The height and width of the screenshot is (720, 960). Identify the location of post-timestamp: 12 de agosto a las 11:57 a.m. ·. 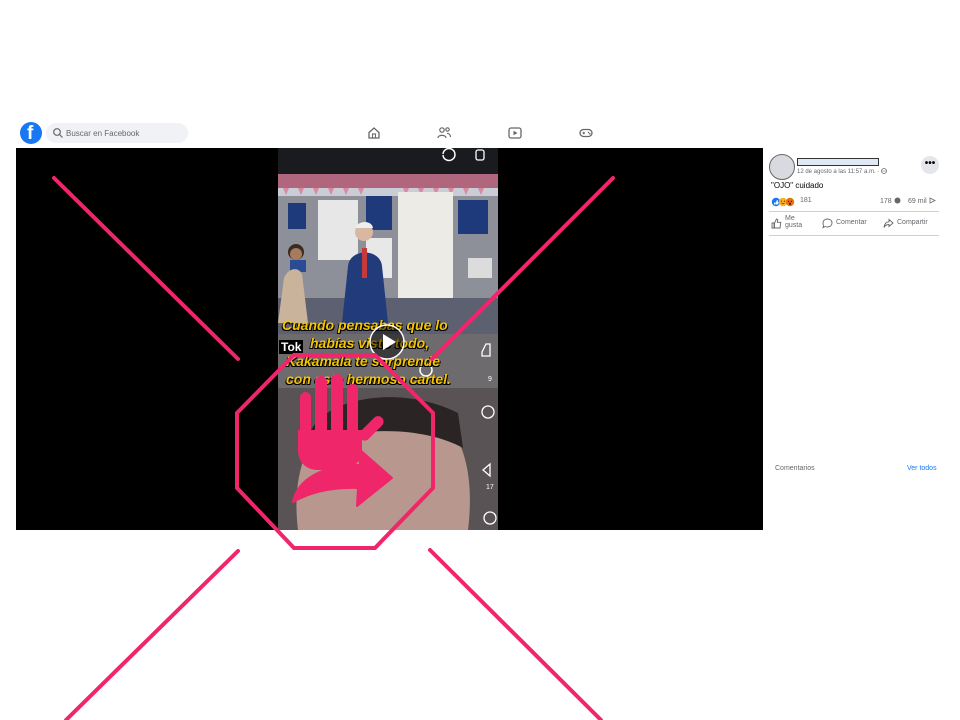
(842, 171).